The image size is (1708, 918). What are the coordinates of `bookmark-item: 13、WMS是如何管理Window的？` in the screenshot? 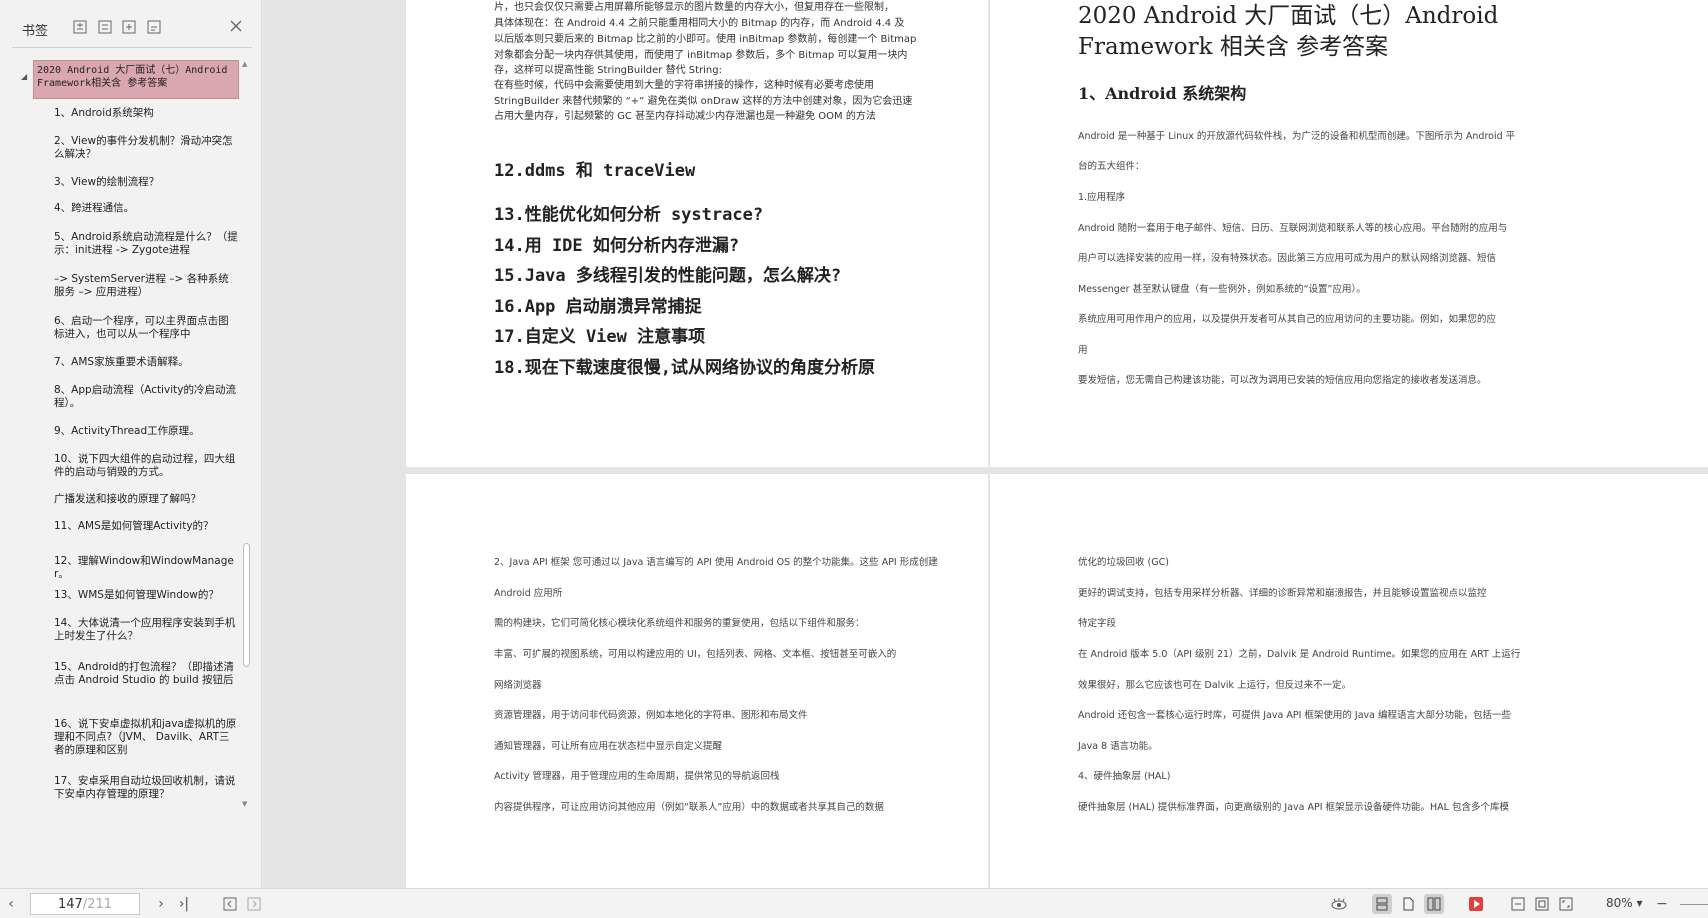 It's located at (146, 595).